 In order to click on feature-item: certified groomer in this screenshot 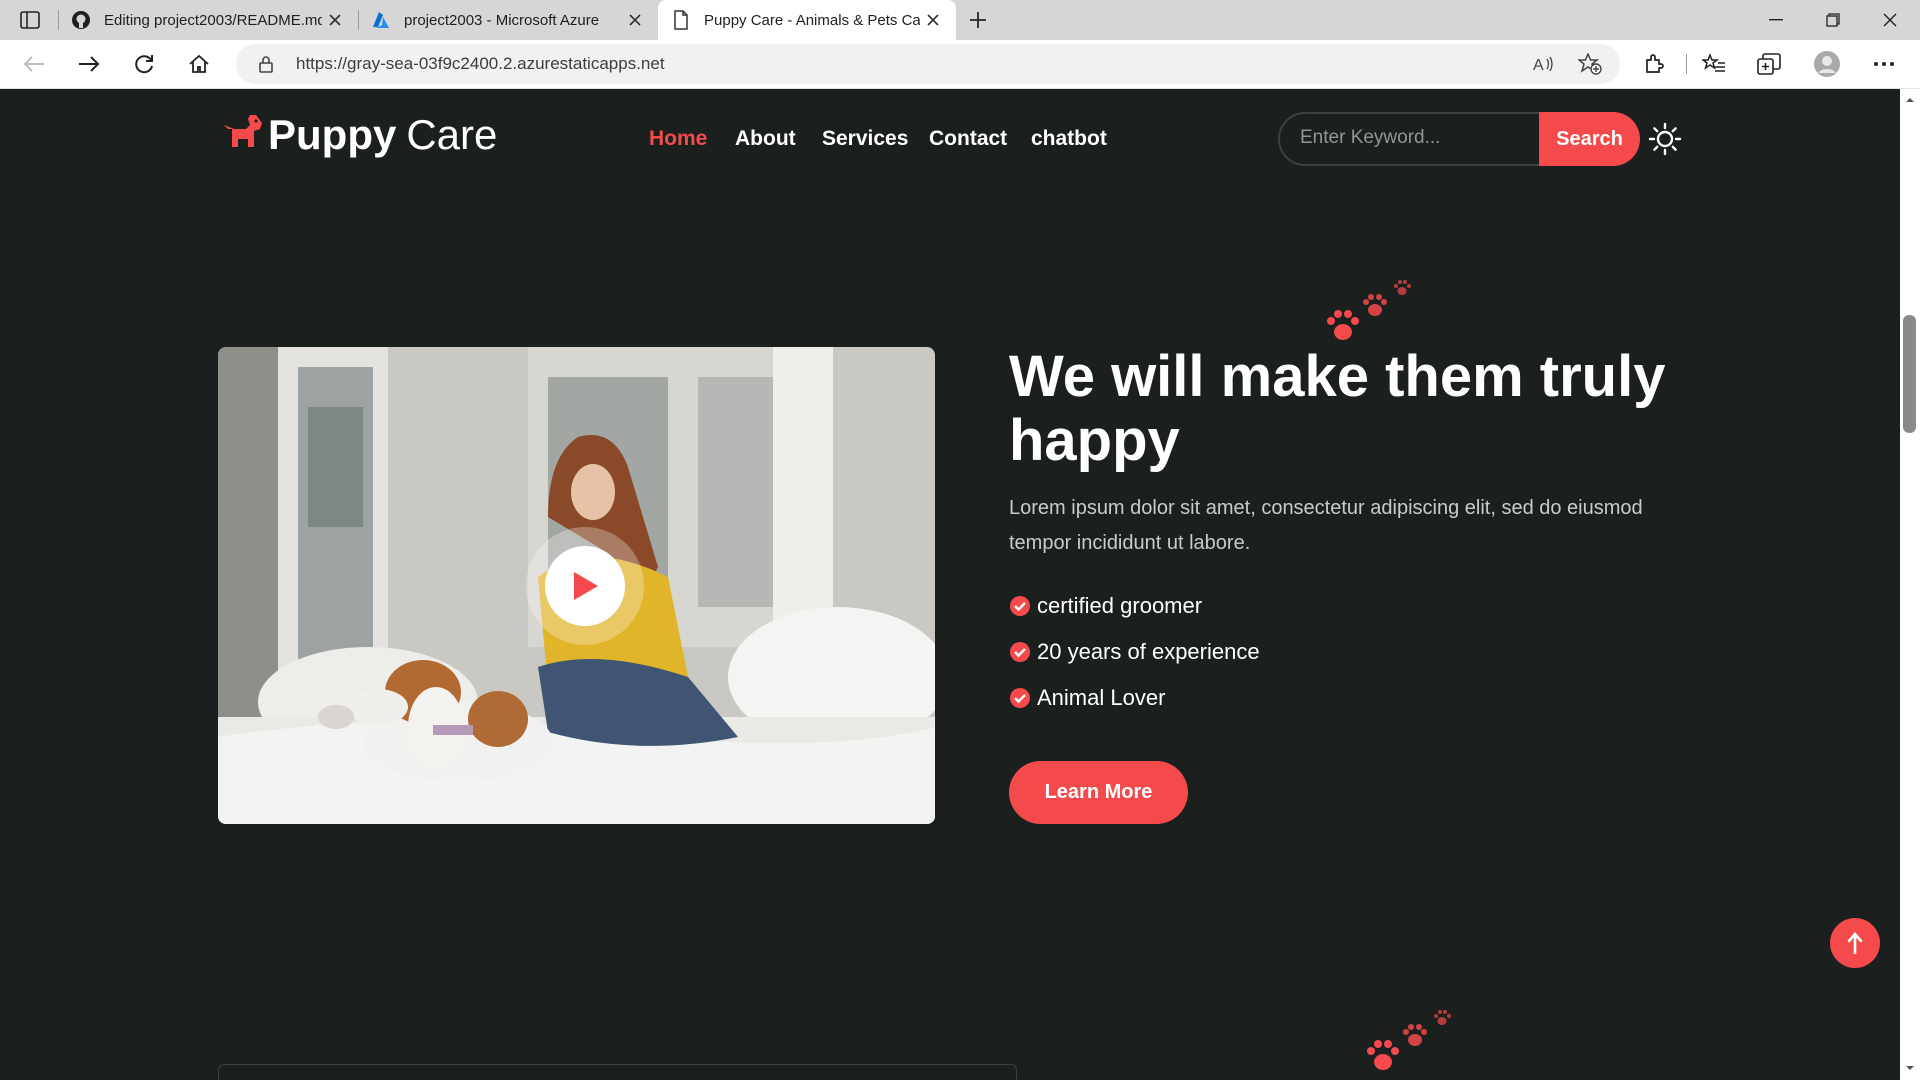, I will do `click(1105, 606)`.